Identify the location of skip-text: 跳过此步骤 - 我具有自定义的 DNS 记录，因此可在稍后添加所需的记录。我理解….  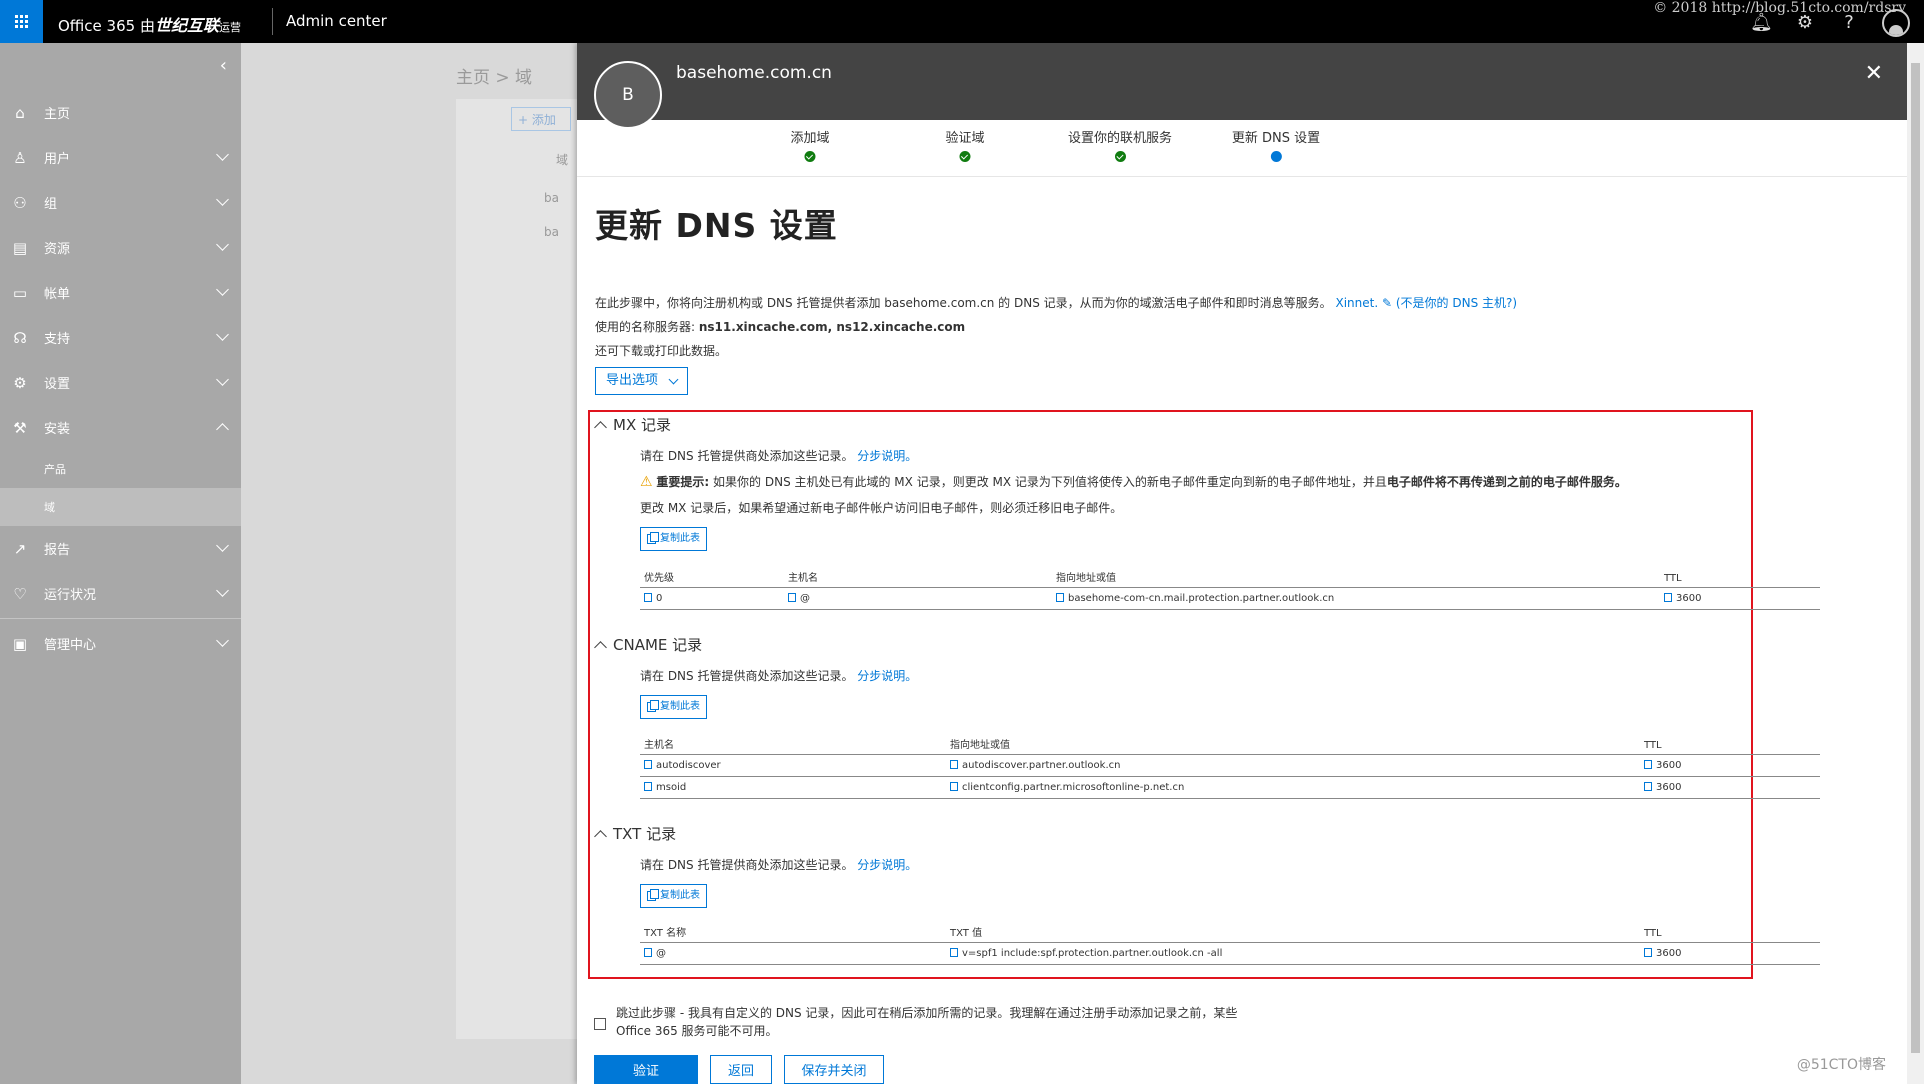
(927, 1022).